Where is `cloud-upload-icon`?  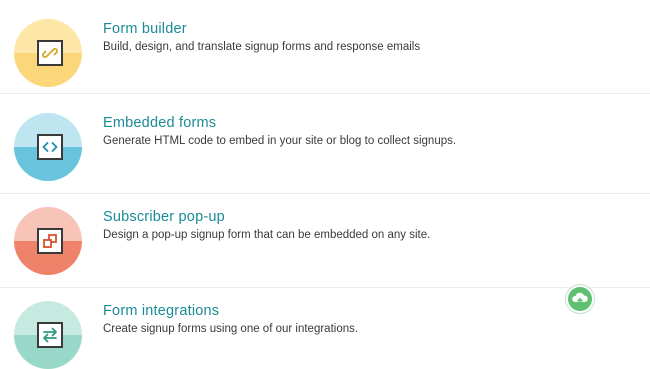
cloud-upload-icon is located at coordinates (580, 299).